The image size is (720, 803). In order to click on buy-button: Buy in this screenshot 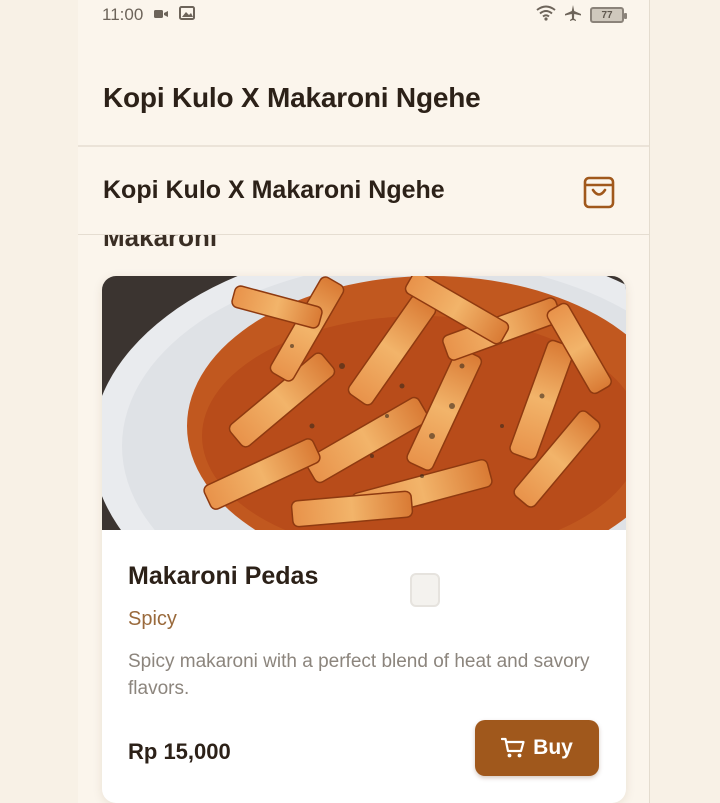, I will do `click(537, 748)`.